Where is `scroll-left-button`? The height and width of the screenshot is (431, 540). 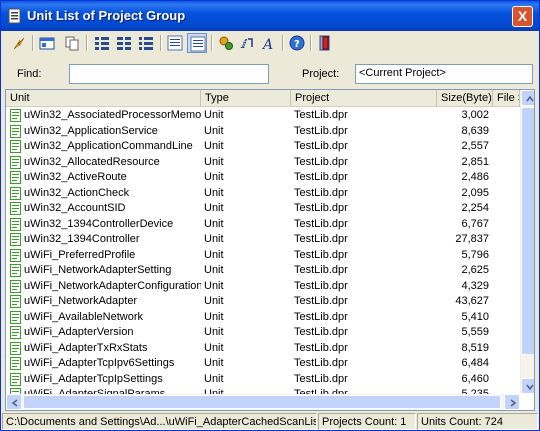 scroll-left-button is located at coordinates (14, 402).